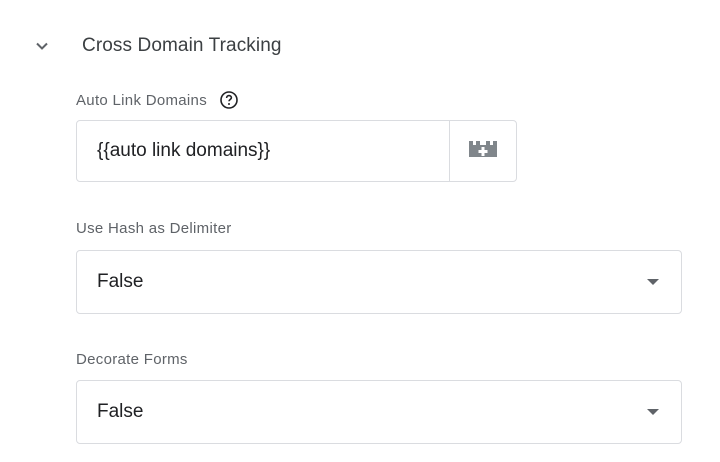 Image resolution: width=720 pixels, height=462 pixels. Describe the element at coordinates (379, 412) in the screenshot. I see `decorate-forms-select: False` at that location.